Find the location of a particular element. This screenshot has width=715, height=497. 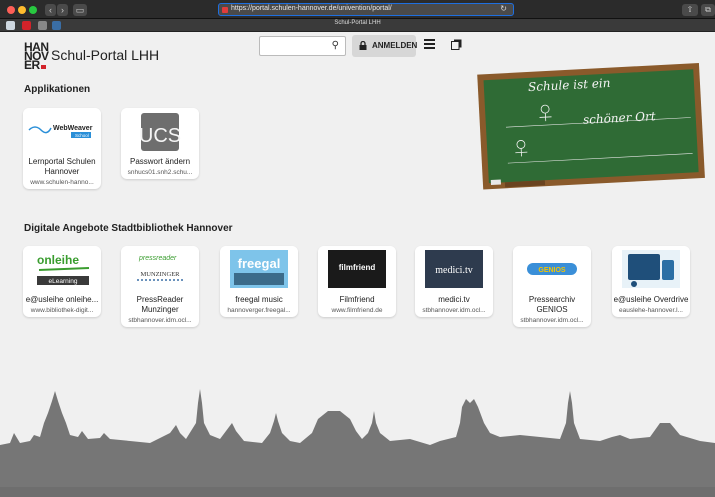

medici-icon: medici.tv is located at coordinates (454, 269).